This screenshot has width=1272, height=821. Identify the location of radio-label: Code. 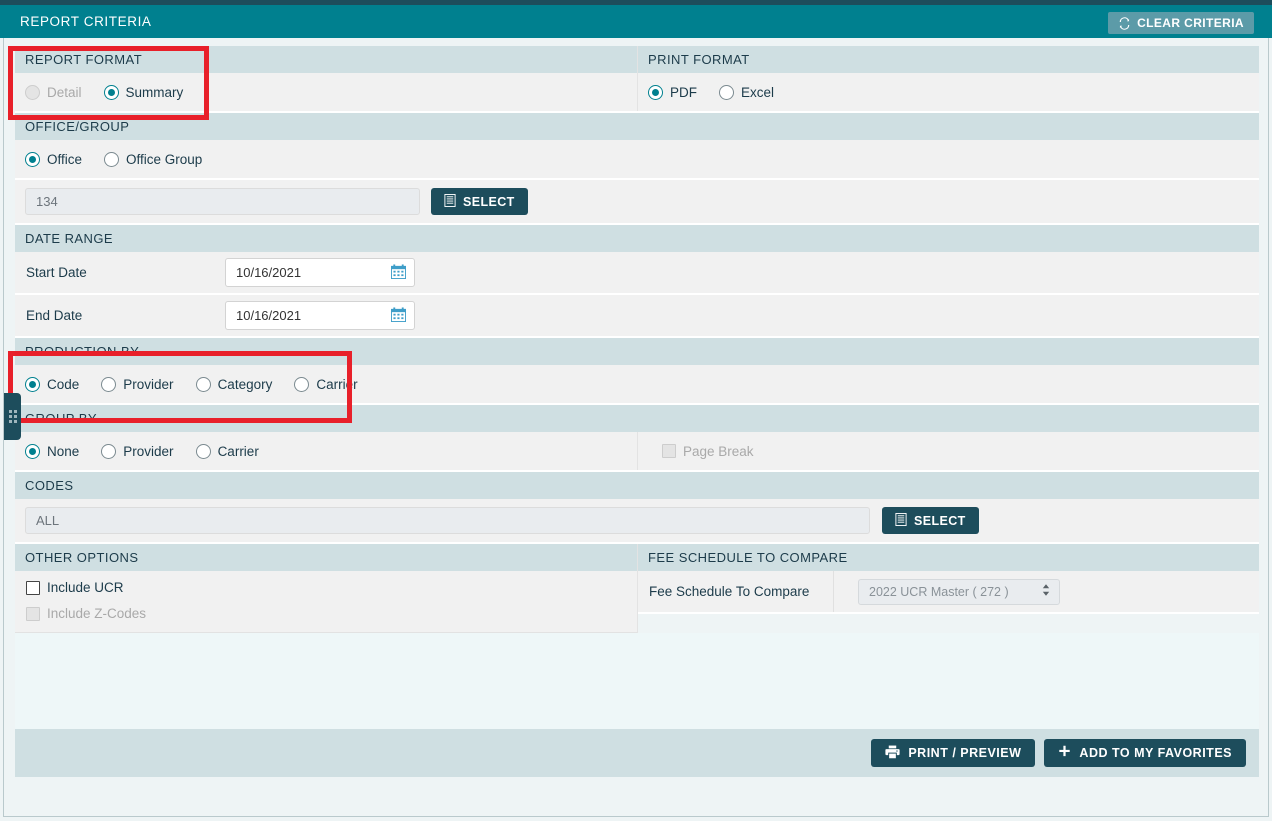
(63, 384).